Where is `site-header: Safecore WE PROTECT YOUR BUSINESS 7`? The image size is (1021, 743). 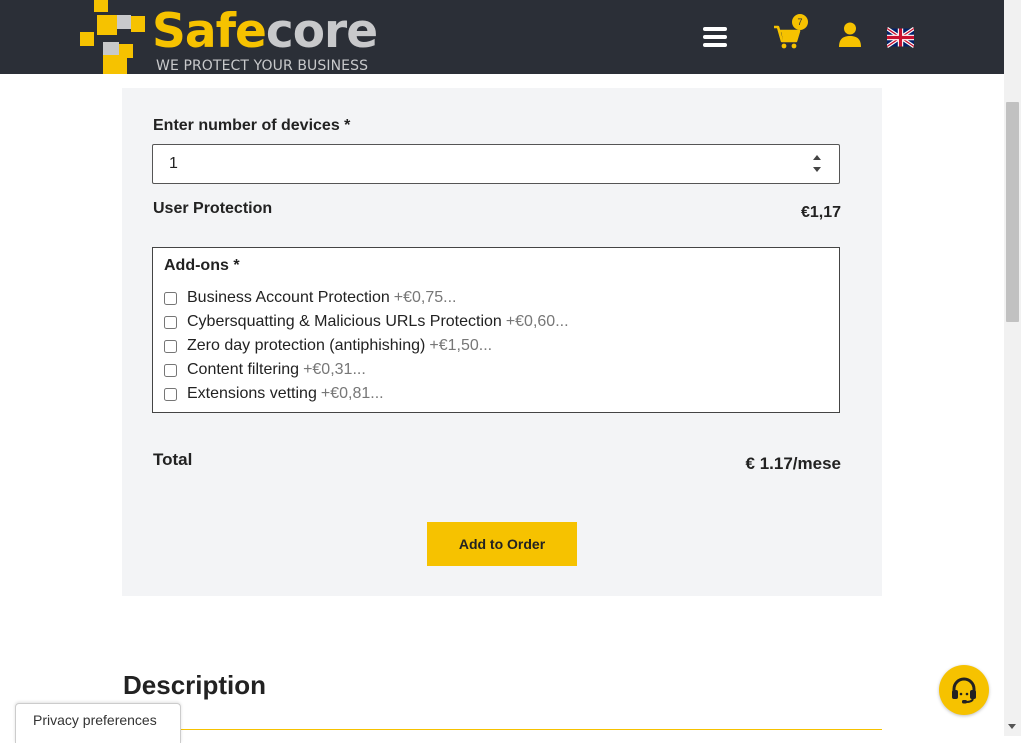
site-header: Safecore WE PROTECT YOUR BUSINESS 7 is located at coordinates (502, 37).